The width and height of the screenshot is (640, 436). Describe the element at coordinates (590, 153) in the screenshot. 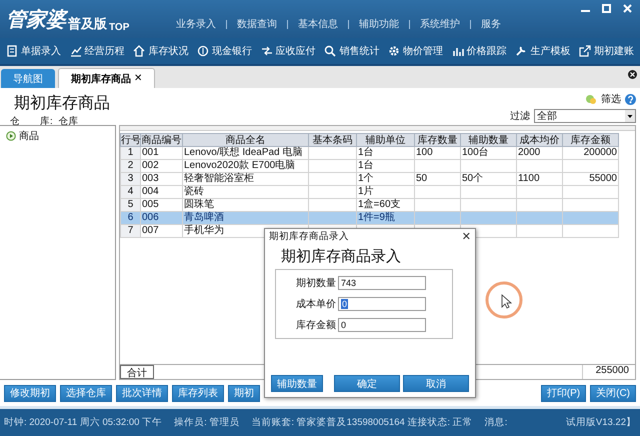

I see `table-cell: 200000` at that location.